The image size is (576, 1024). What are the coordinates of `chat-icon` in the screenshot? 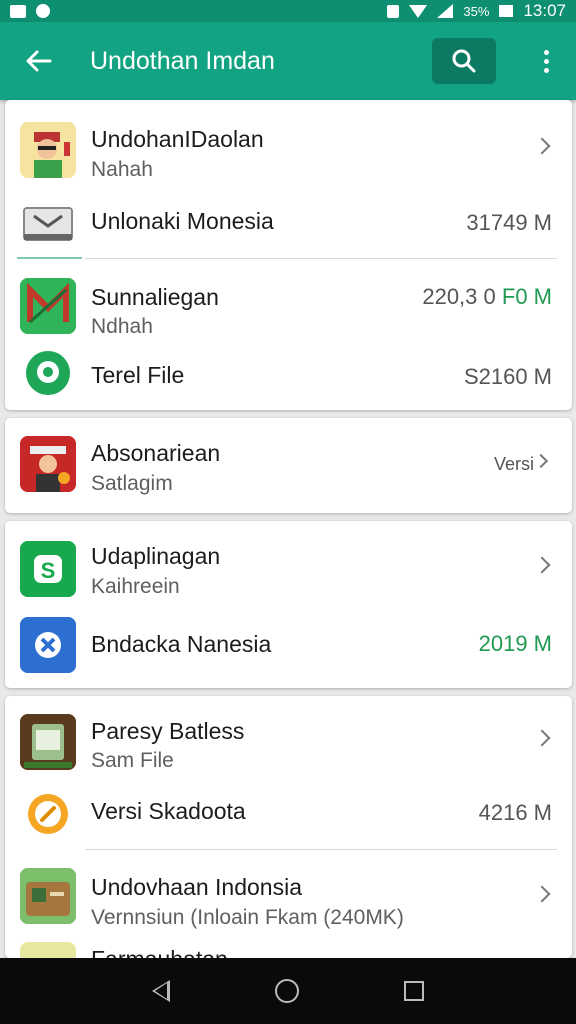 It's located at (48, 373).